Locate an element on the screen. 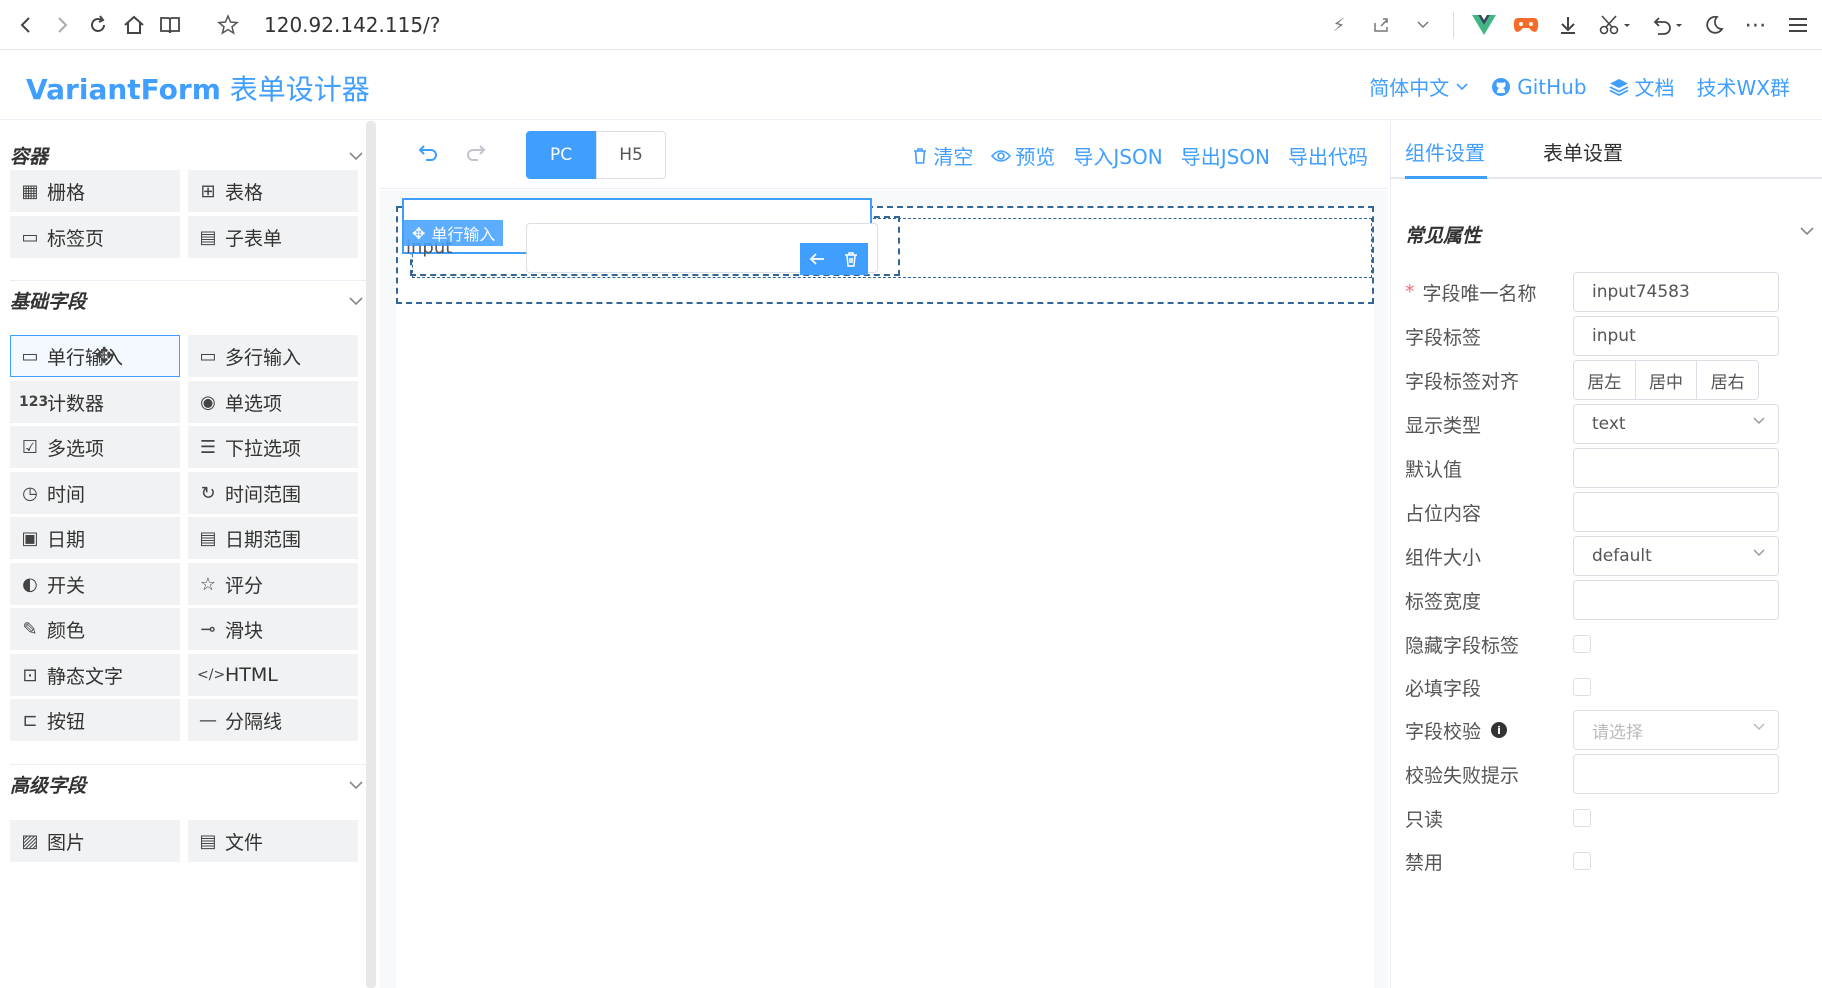 This screenshot has width=1822, height=988. widget-grid: ▦ 栅格 is located at coordinates (95, 191).